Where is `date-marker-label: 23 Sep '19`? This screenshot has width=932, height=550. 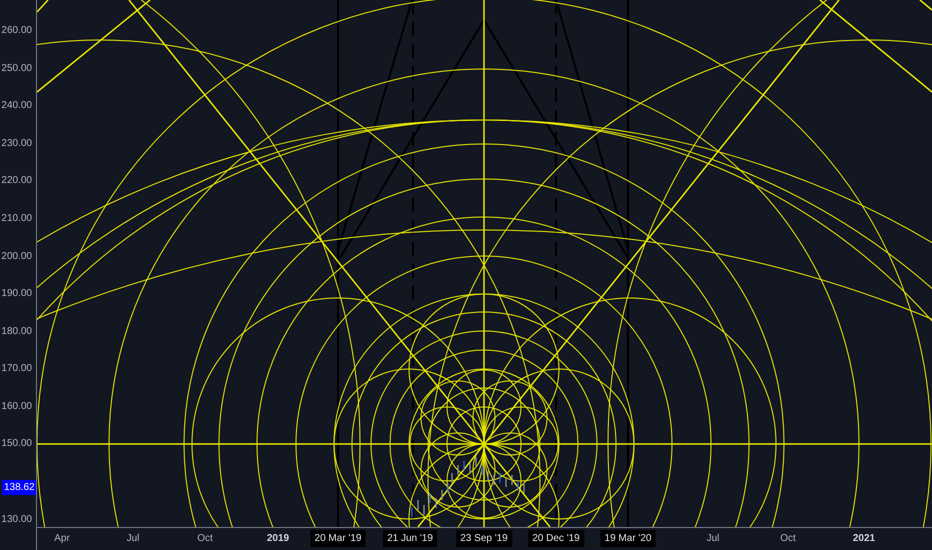 date-marker-label: 23 Sep '19 is located at coordinates (484, 538).